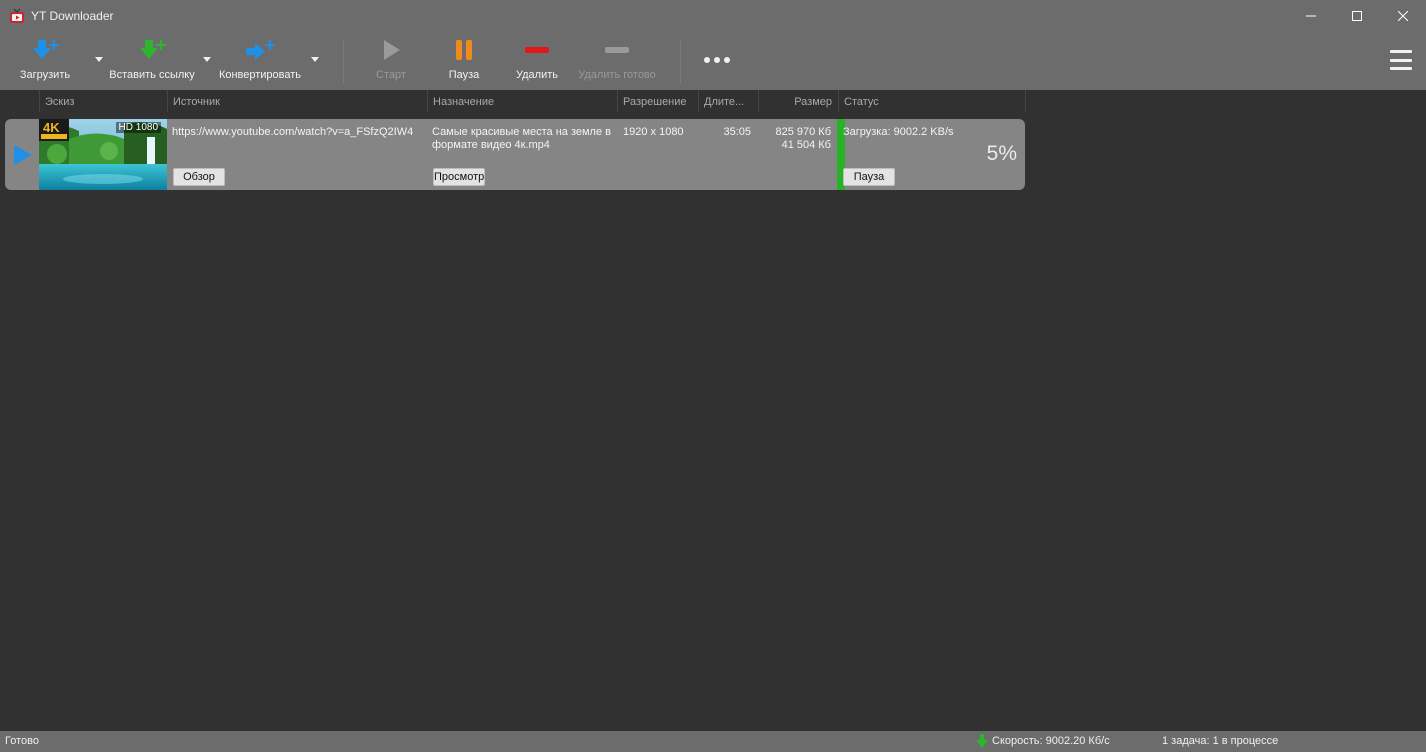 This screenshot has width=1426, height=752. Describe the element at coordinates (898, 132) in the screenshot. I see `status-text: Загрузка: 9002.2 KB/s` at that location.